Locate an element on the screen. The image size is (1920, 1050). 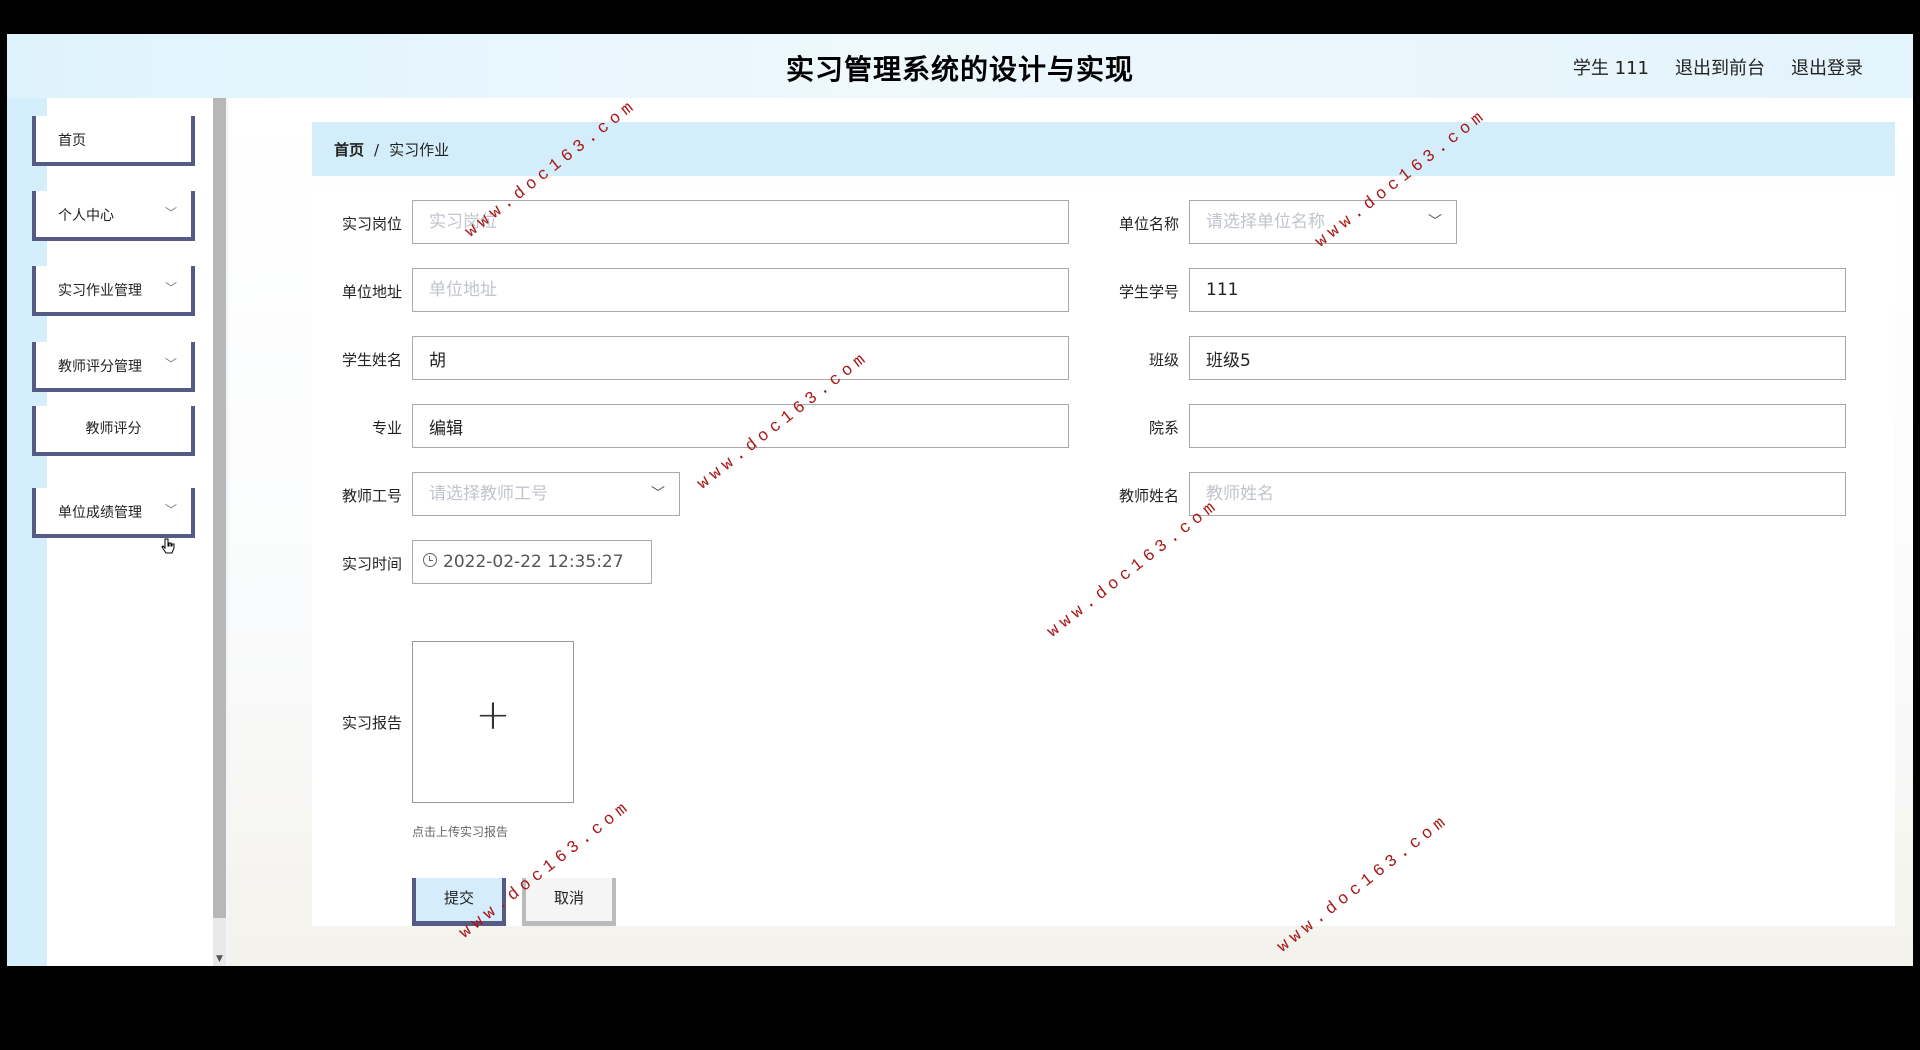
sidebar-item-unit-score-management: 单位成绩管理 ﹀ is located at coordinates (113, 513).